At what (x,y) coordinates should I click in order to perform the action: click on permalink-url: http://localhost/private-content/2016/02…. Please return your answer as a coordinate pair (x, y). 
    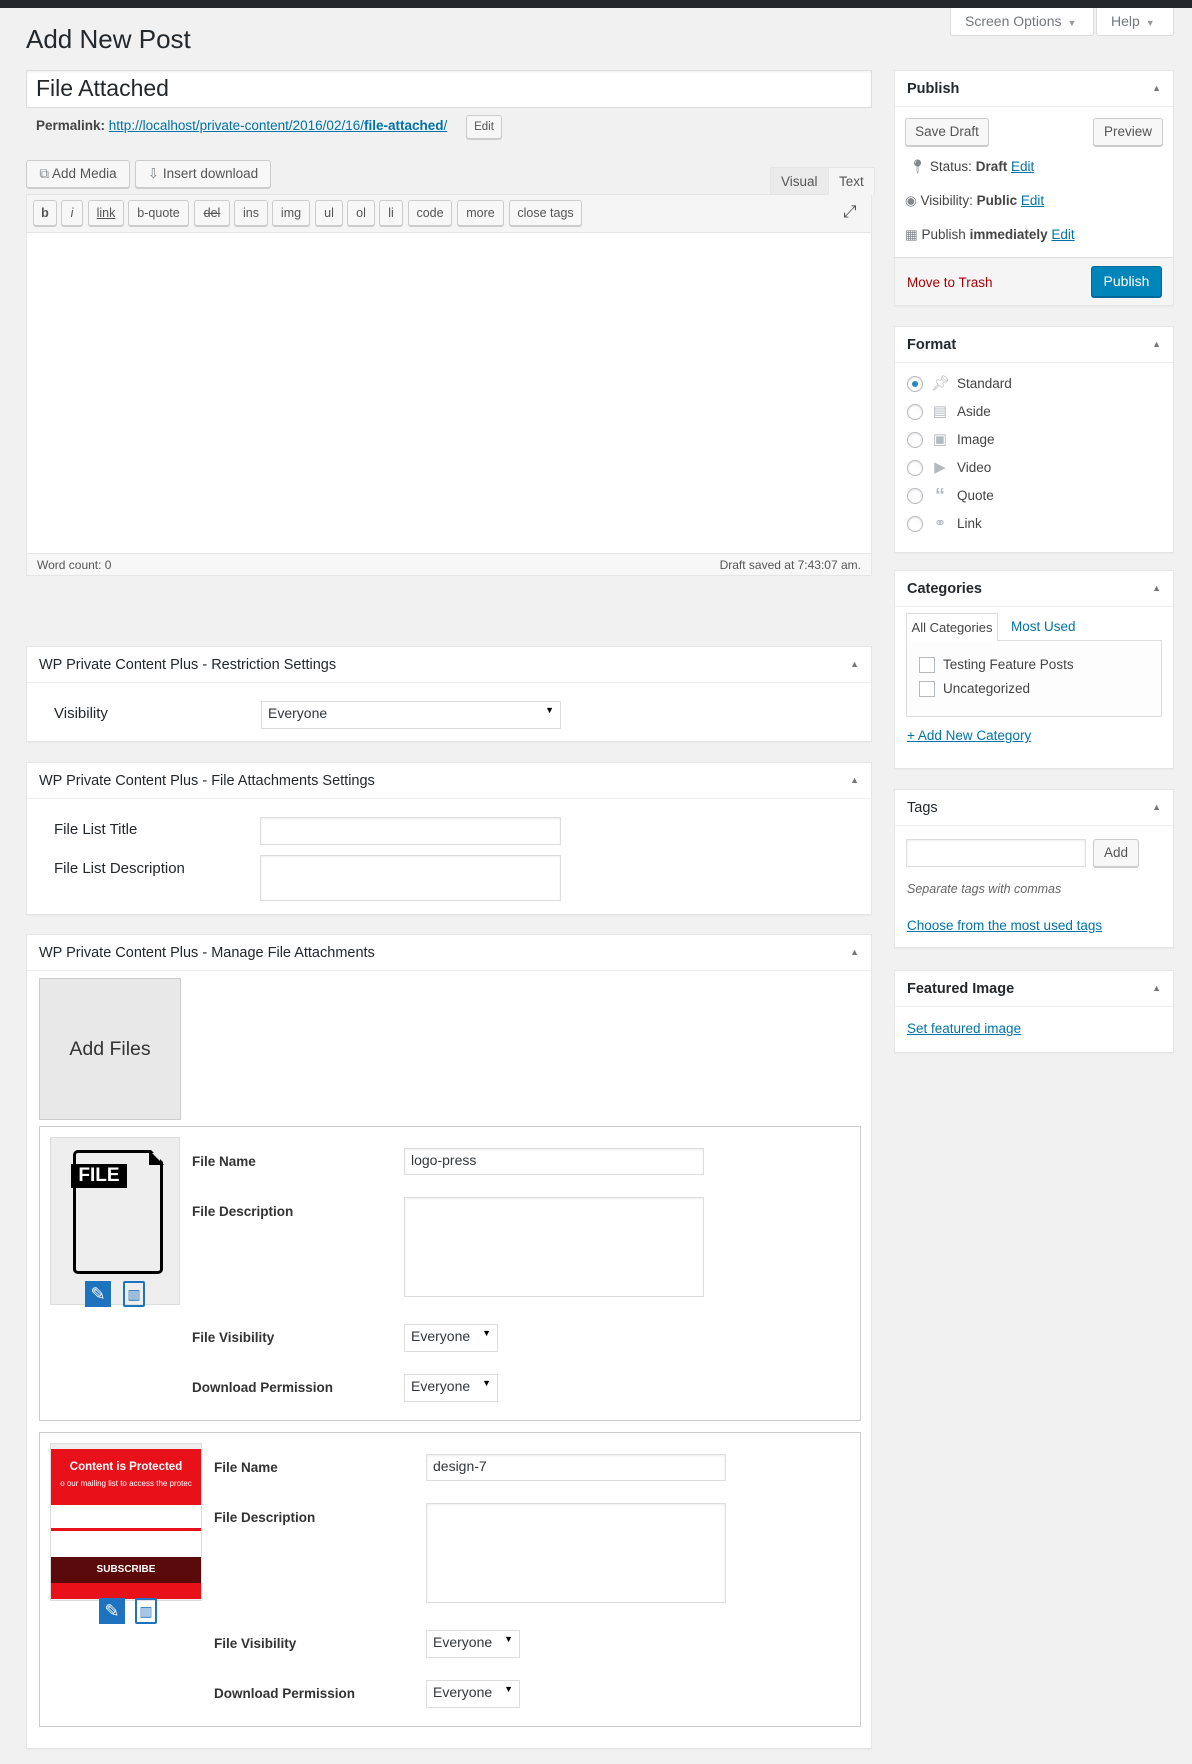
    Looking at the image, I should click on (278, 125).